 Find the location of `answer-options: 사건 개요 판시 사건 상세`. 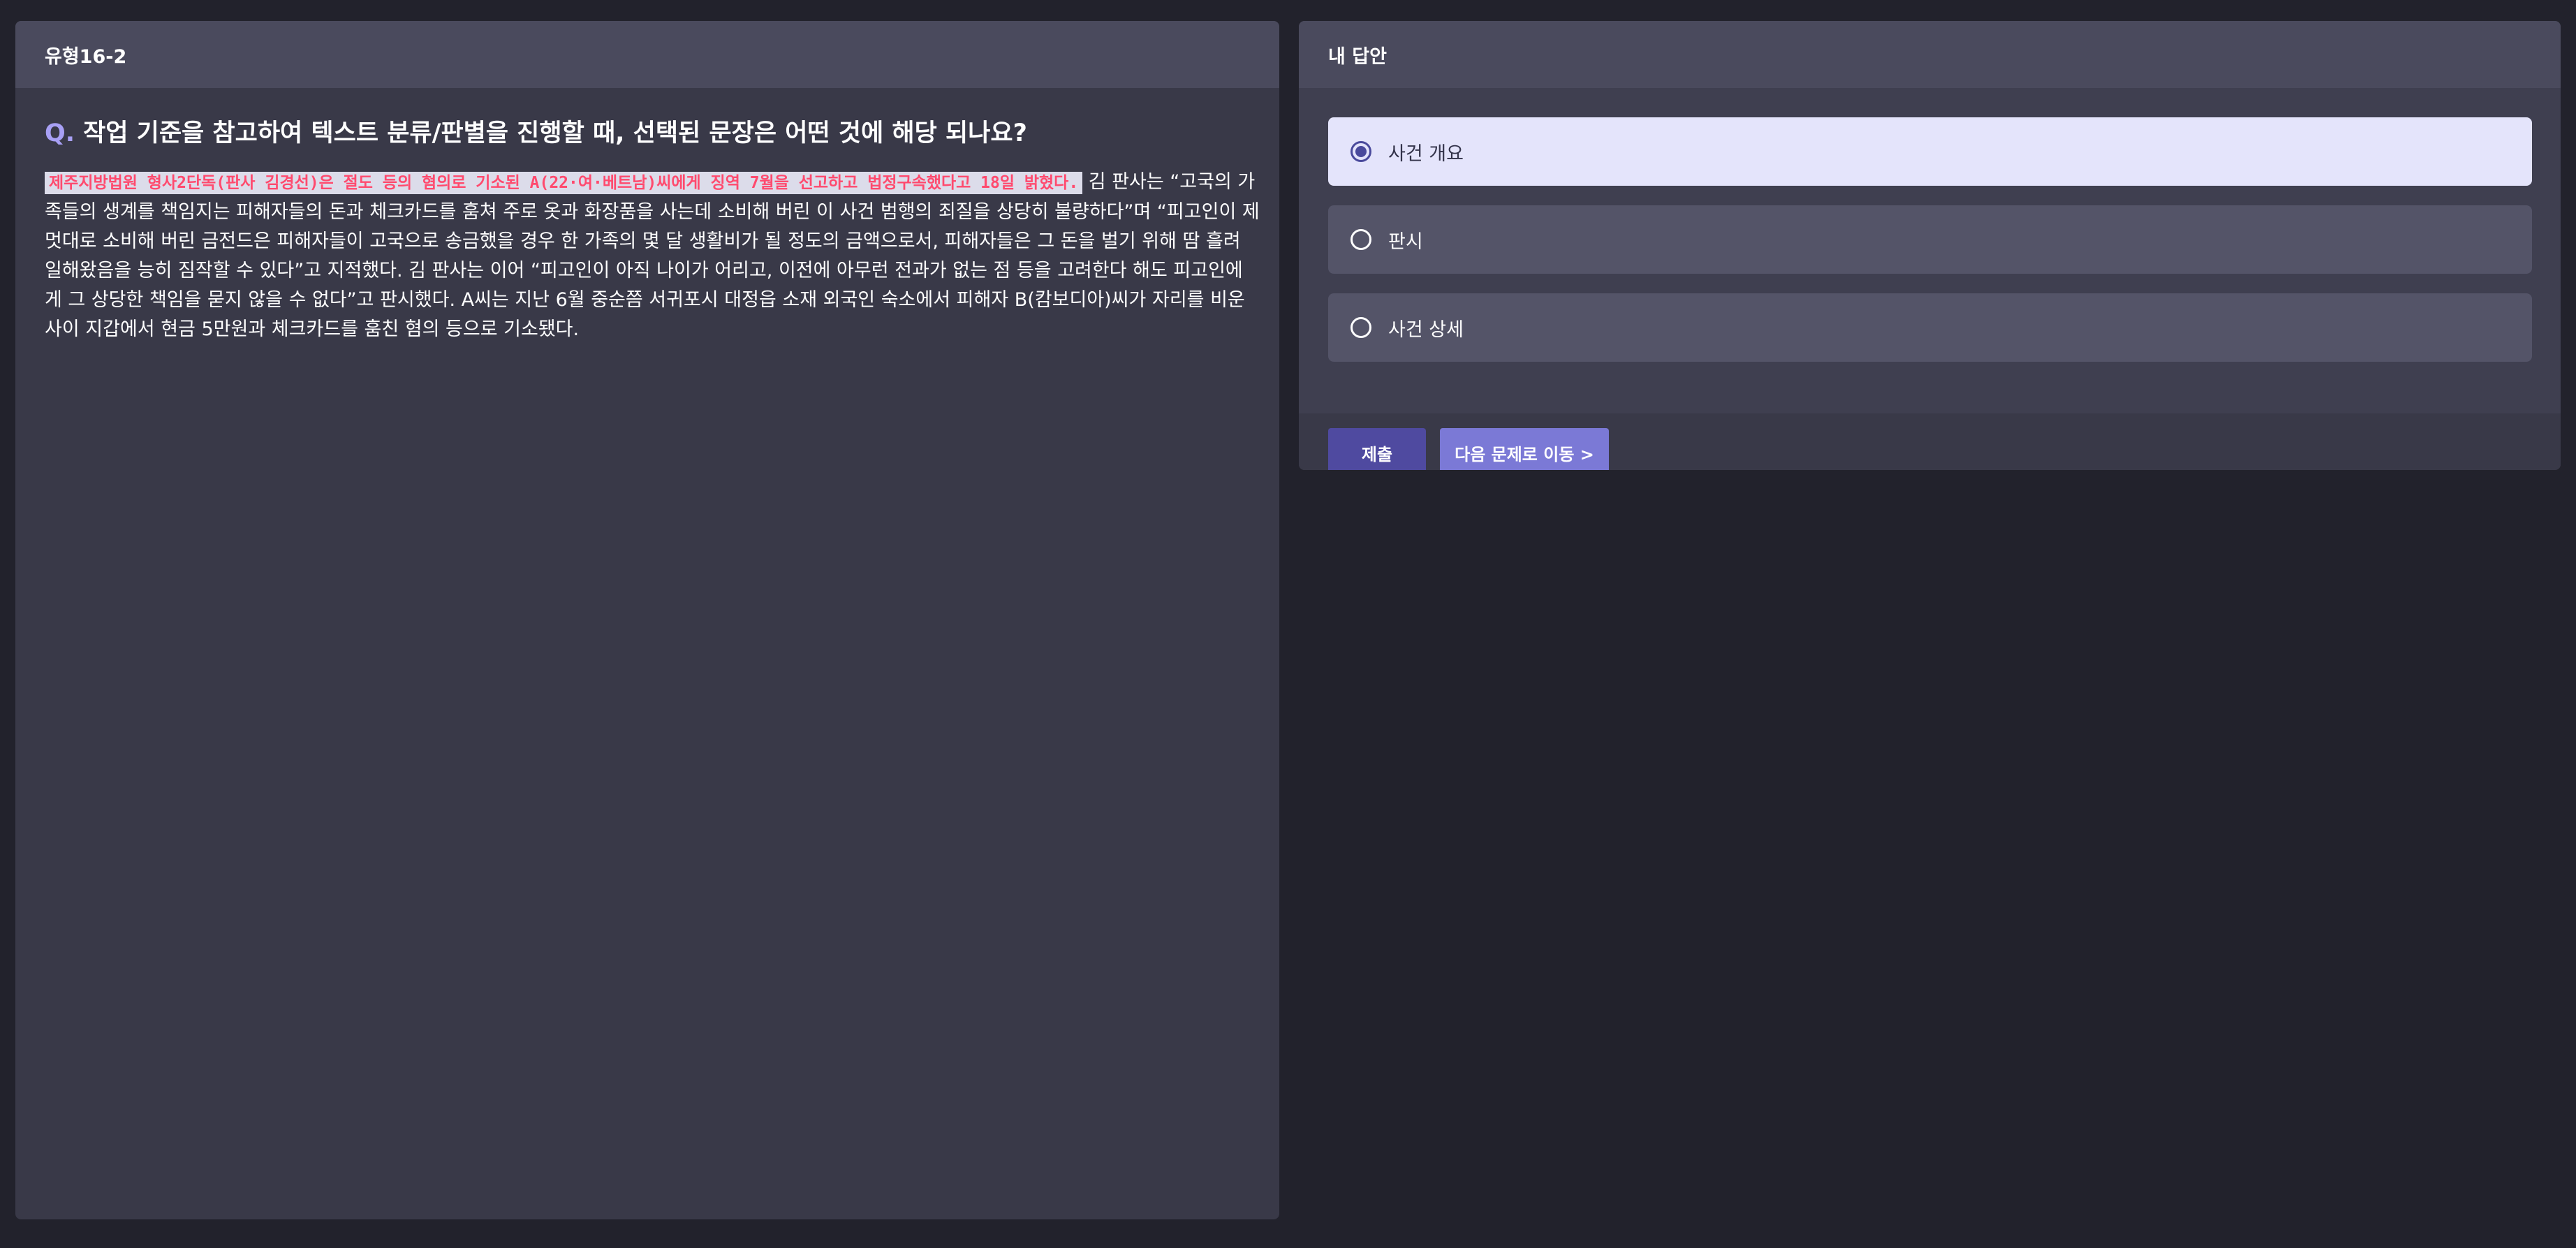

answer-options: 사건 개요 판시 사건 상세 is located at coordinates (1930, 250).